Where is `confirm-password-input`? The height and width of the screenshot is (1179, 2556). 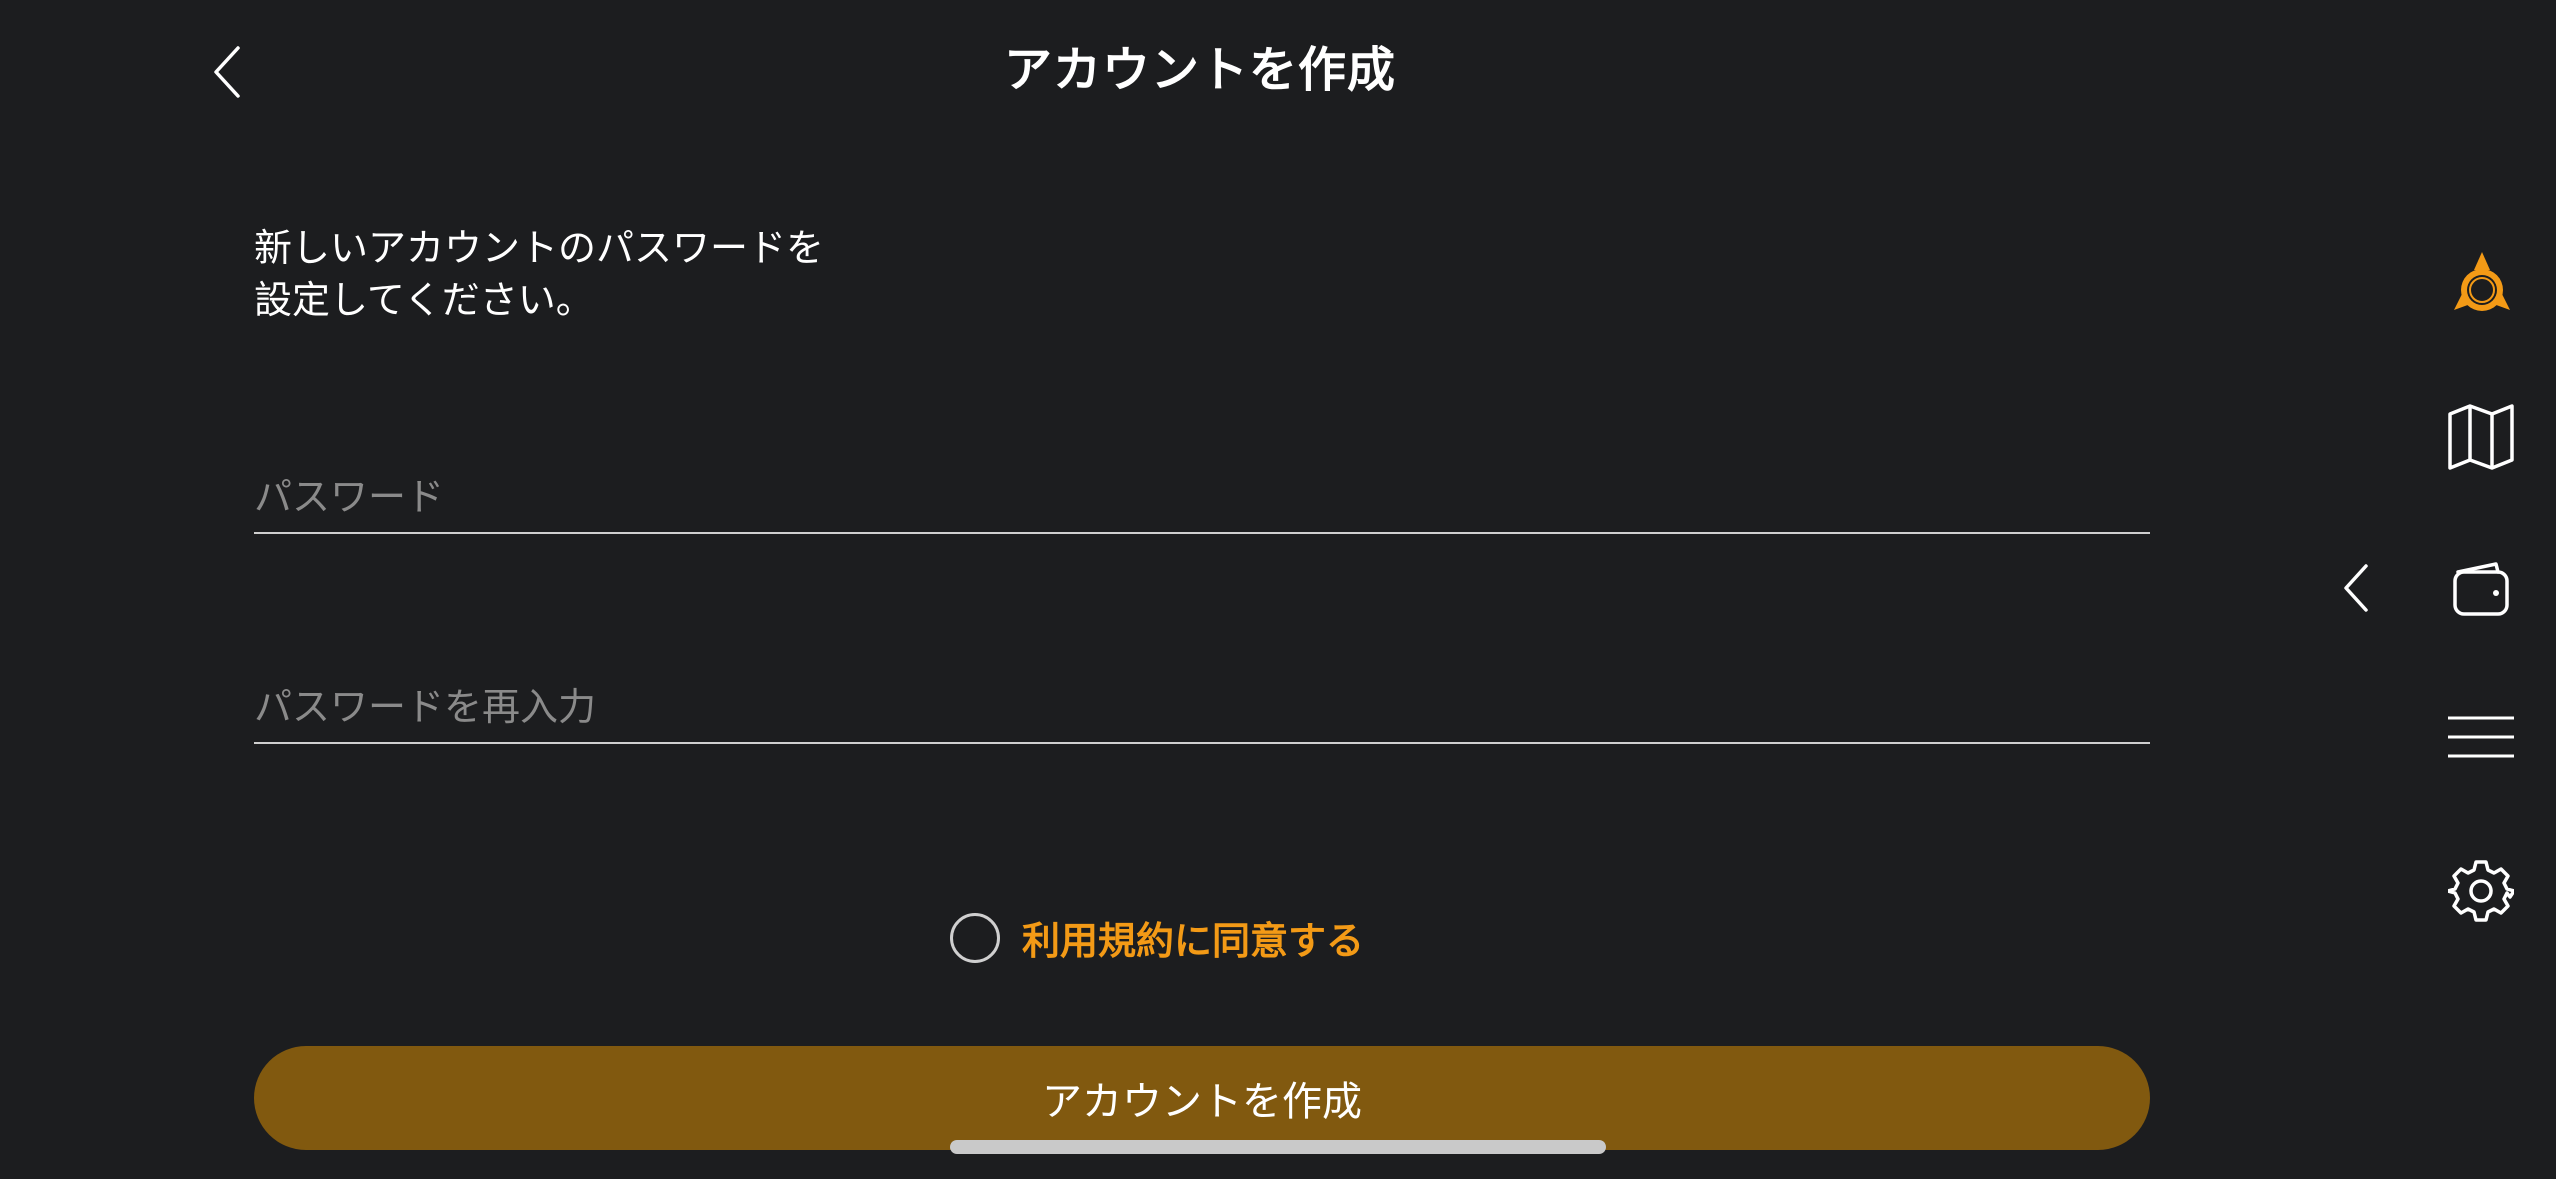
confirm-password-input is located at coordinates (1202, 707).